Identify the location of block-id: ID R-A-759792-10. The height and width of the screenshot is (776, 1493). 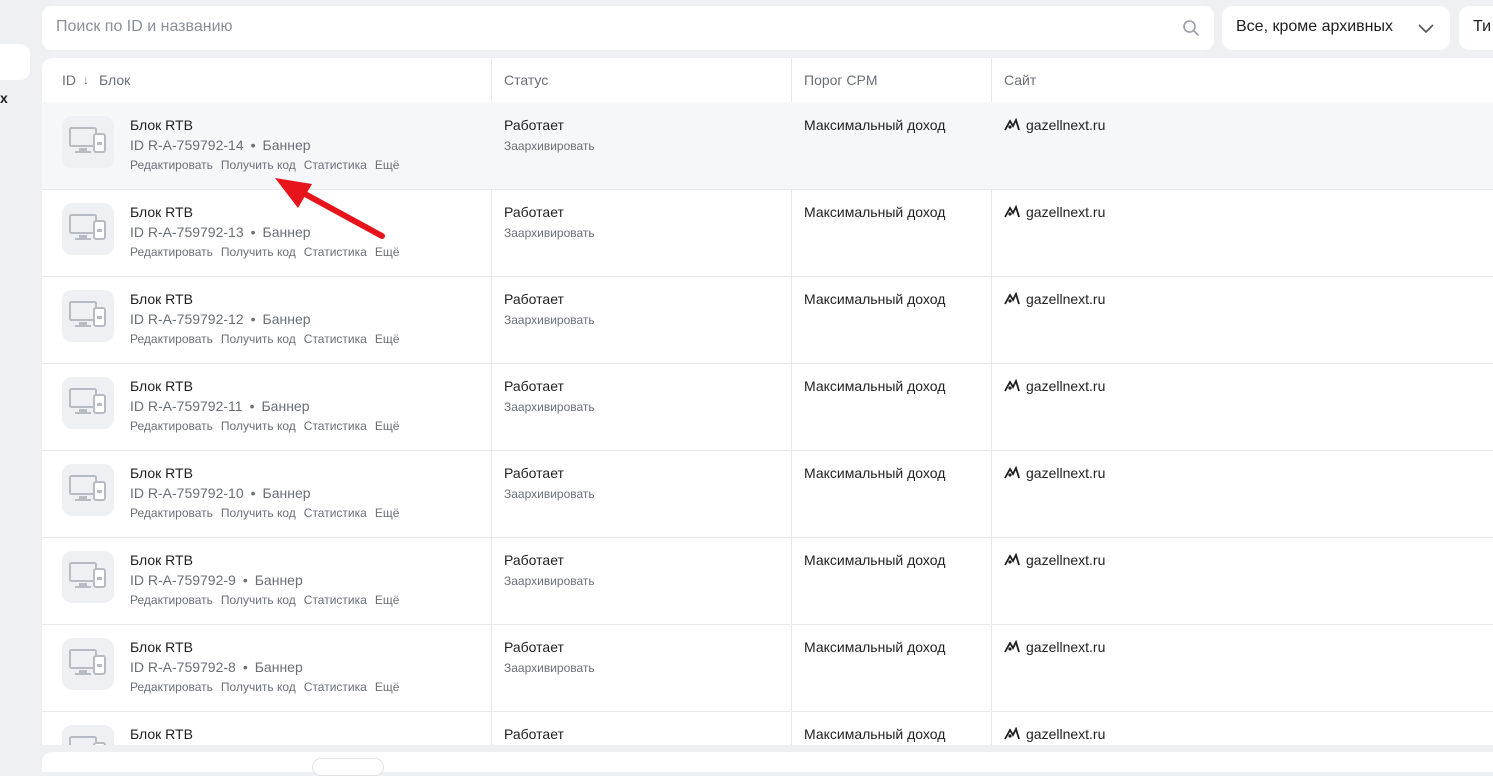
(187, 493).